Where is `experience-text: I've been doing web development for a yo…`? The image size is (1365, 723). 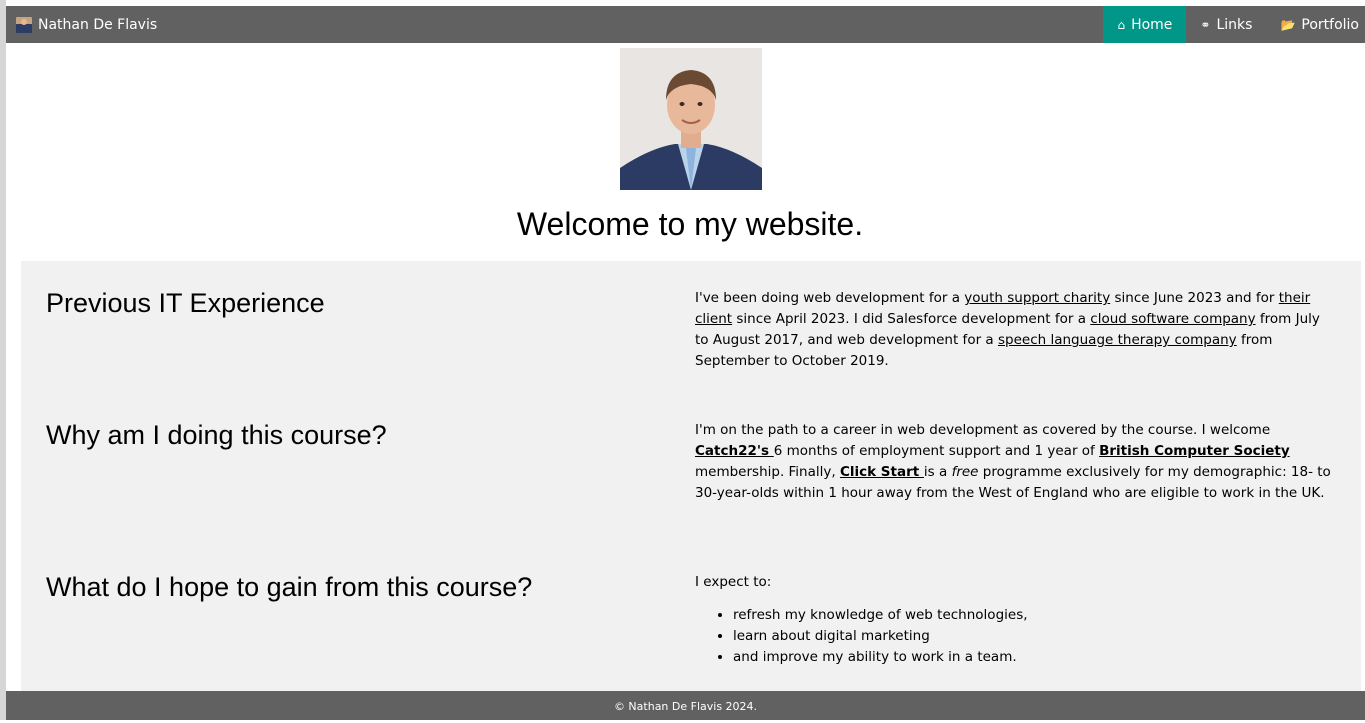 experience-text: I've been doing web development for a yo… is located at coordinates (1015, 330).